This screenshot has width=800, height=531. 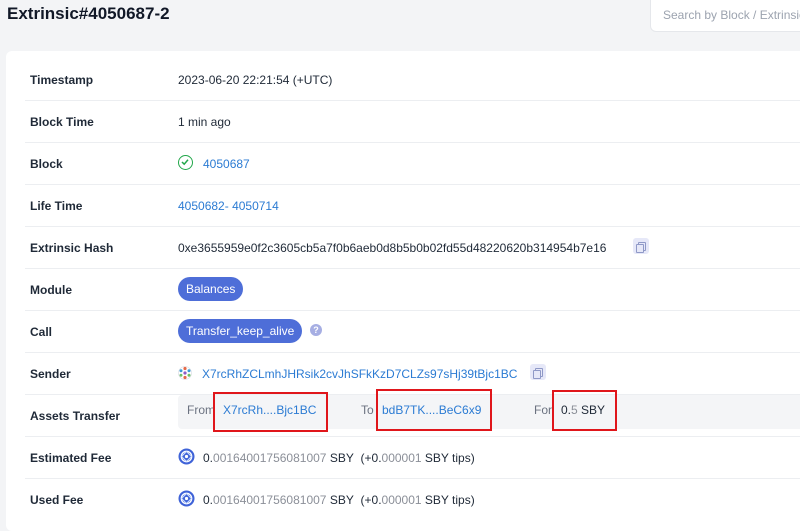 I want to click on block-number-link: 4050687, so click(x=226, y=164).